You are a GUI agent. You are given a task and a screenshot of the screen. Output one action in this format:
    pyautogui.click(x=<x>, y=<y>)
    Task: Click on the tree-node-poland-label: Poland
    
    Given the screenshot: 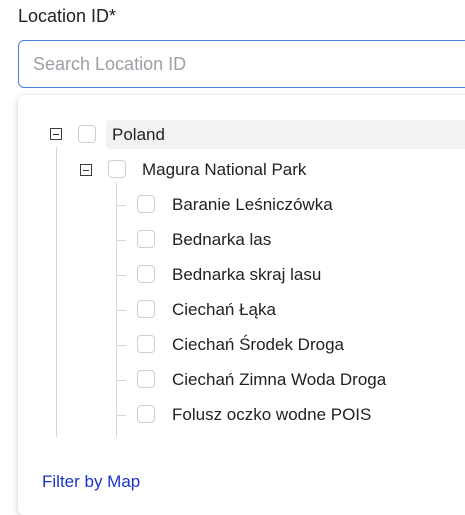 What is the action you would take?
    pyautogui.click(x=138, y=135)
    